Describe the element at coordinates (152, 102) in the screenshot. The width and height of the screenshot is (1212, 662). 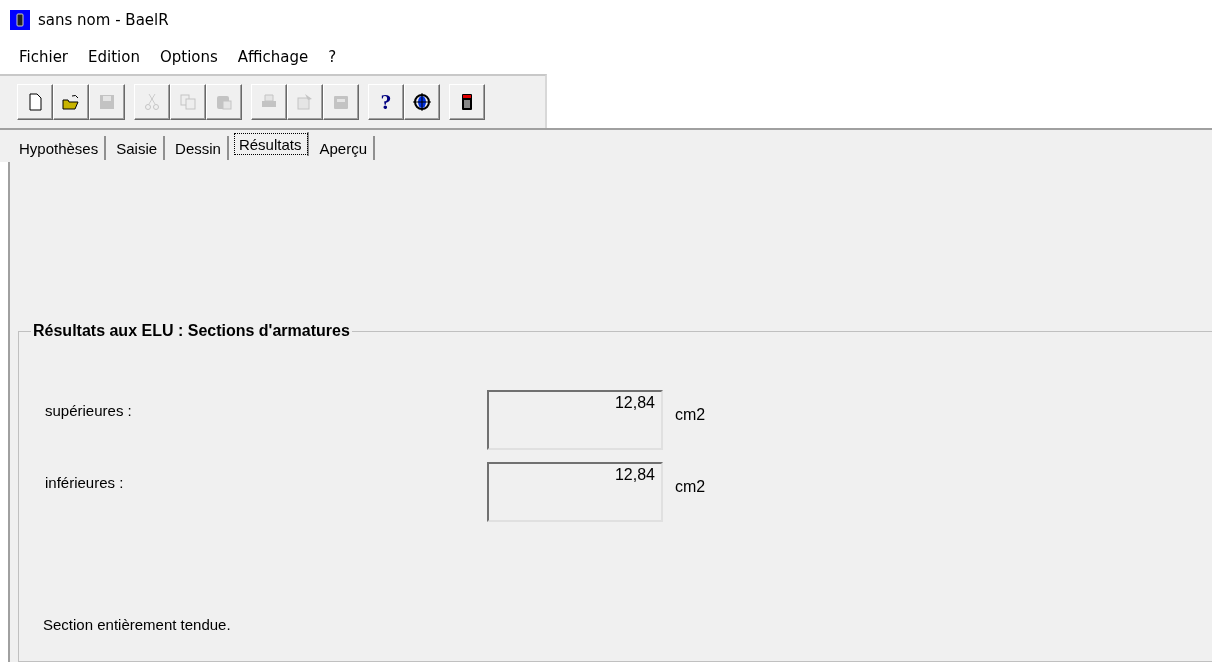
I see `scissors-icon` at that location.